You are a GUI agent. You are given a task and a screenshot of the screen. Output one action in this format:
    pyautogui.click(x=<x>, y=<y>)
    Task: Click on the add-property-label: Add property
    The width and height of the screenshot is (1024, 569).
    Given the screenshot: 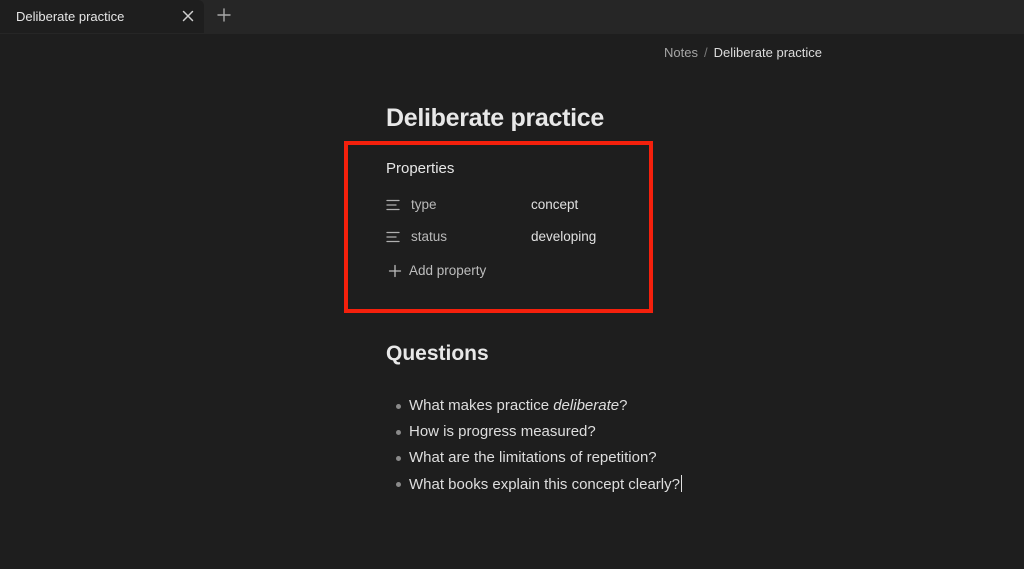 What is the action you would take?
    pyautogui.click(x=448, y=270)
    